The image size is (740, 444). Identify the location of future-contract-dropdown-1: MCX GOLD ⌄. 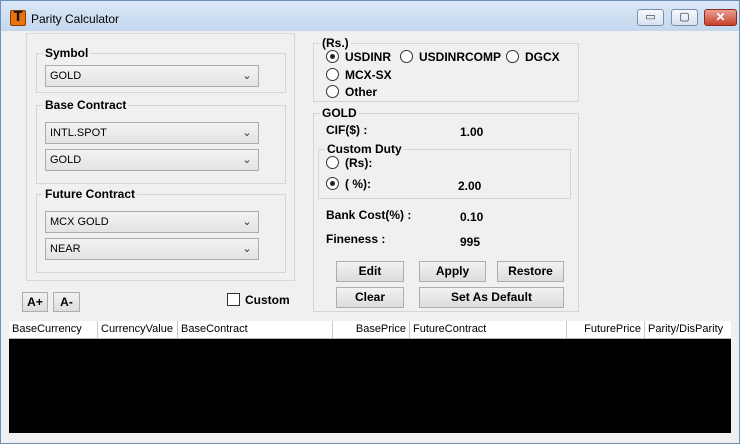
(152, 222).